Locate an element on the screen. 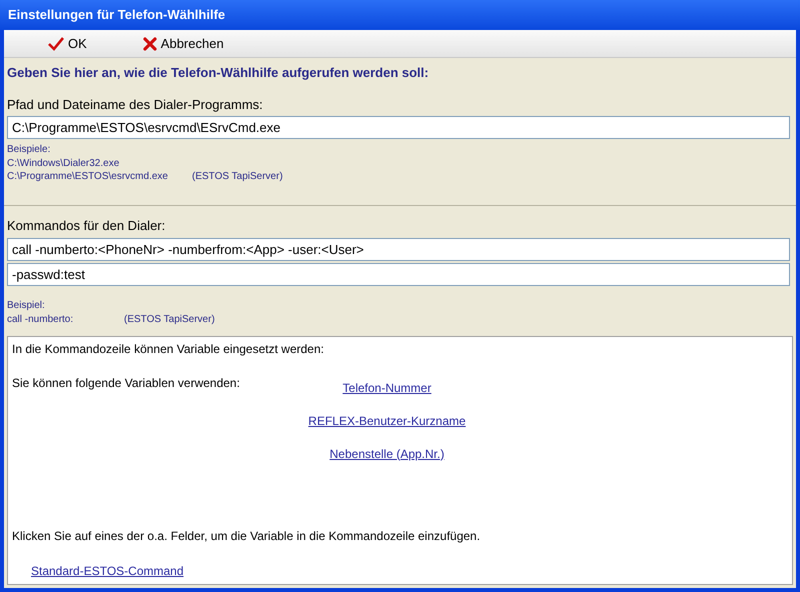  standard-command-link: Standard-ESTOS-Command is located at coordinates (107, 571).